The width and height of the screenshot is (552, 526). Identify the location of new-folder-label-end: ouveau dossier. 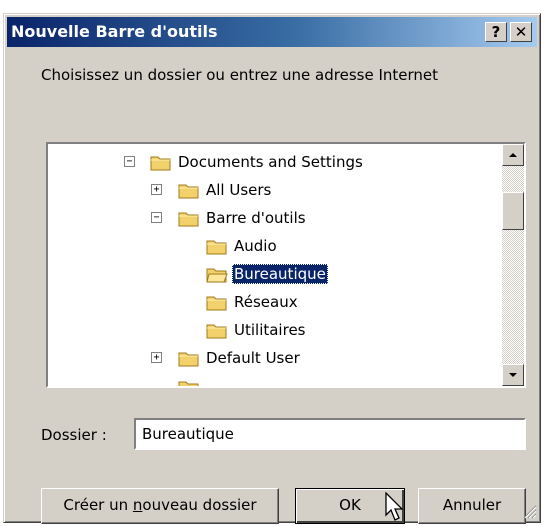
(199, 505).